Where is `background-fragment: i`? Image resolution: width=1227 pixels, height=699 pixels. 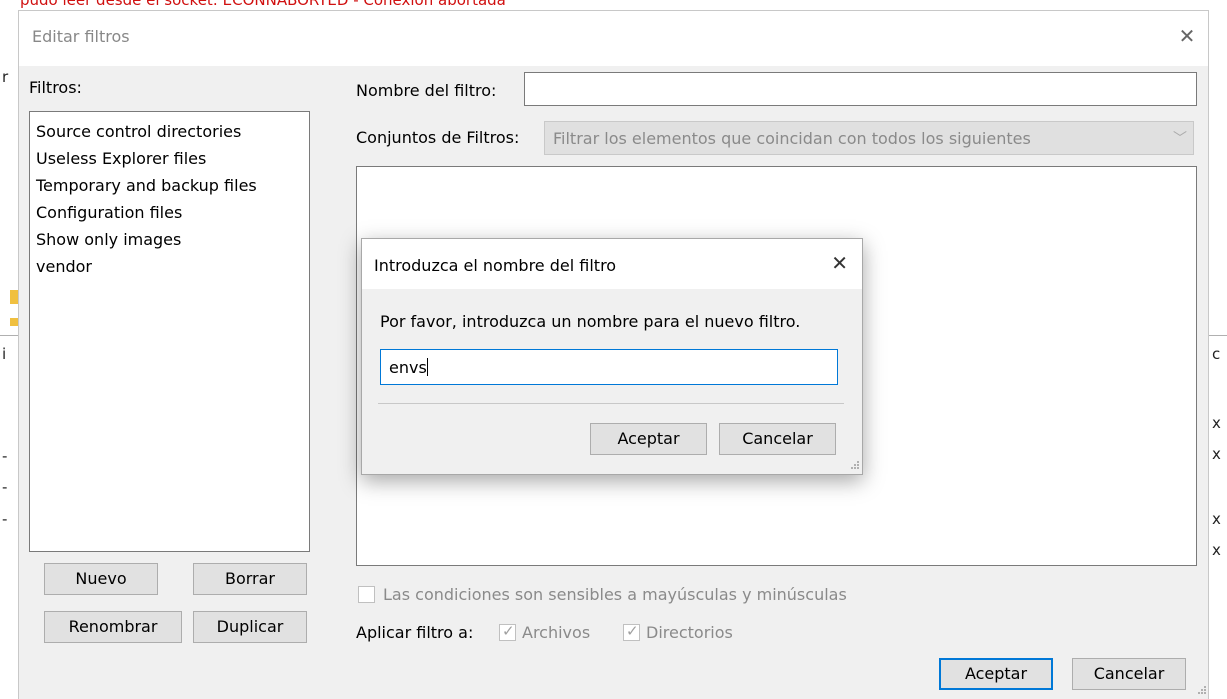 background-fragment: i is located at coordinates (4, 354).